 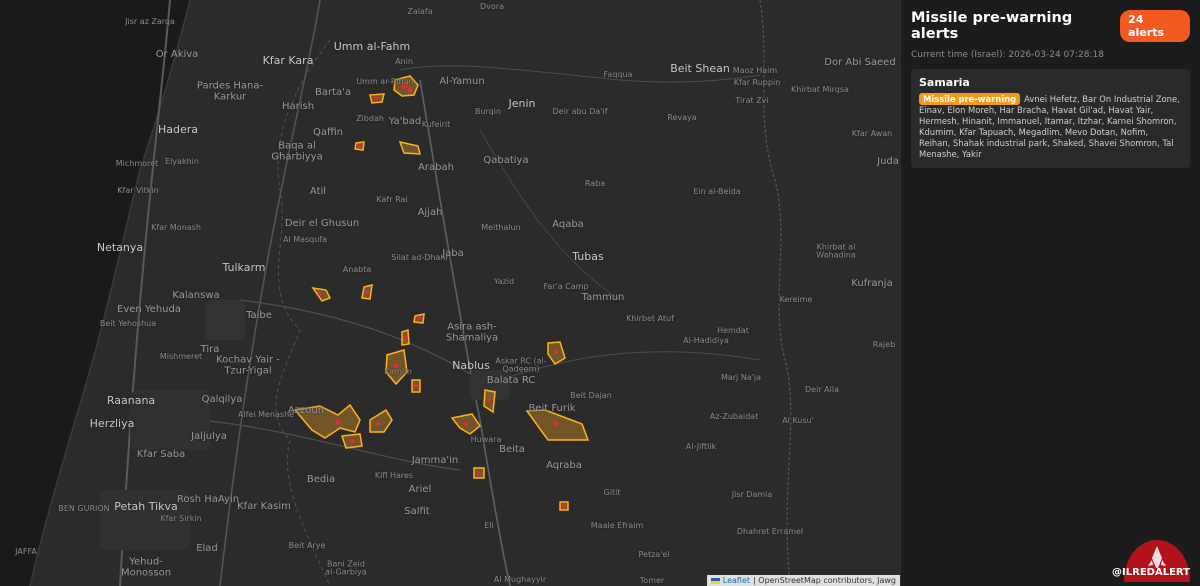 I want to click on place-label-hadera: Hadera, so click(x=178, y=130).